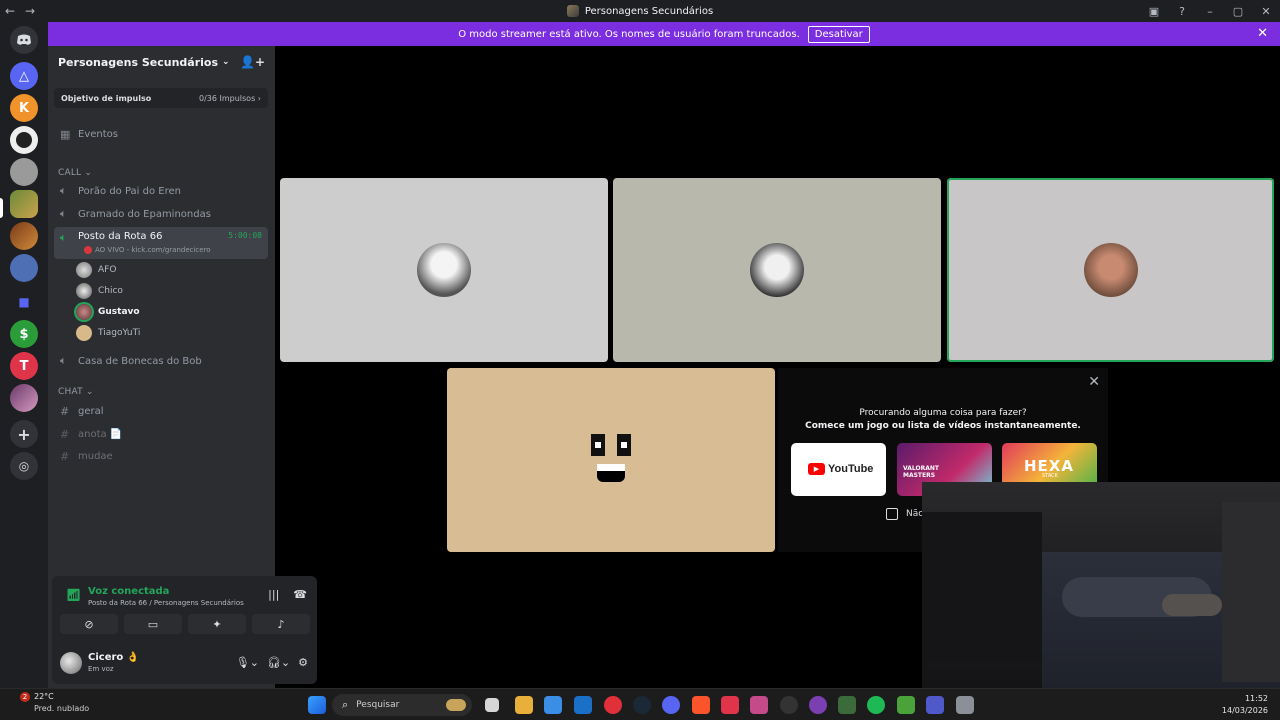  Describe the element at coordinates (24, 40) in the screenshot. I see `discord-home-icon` at that location.